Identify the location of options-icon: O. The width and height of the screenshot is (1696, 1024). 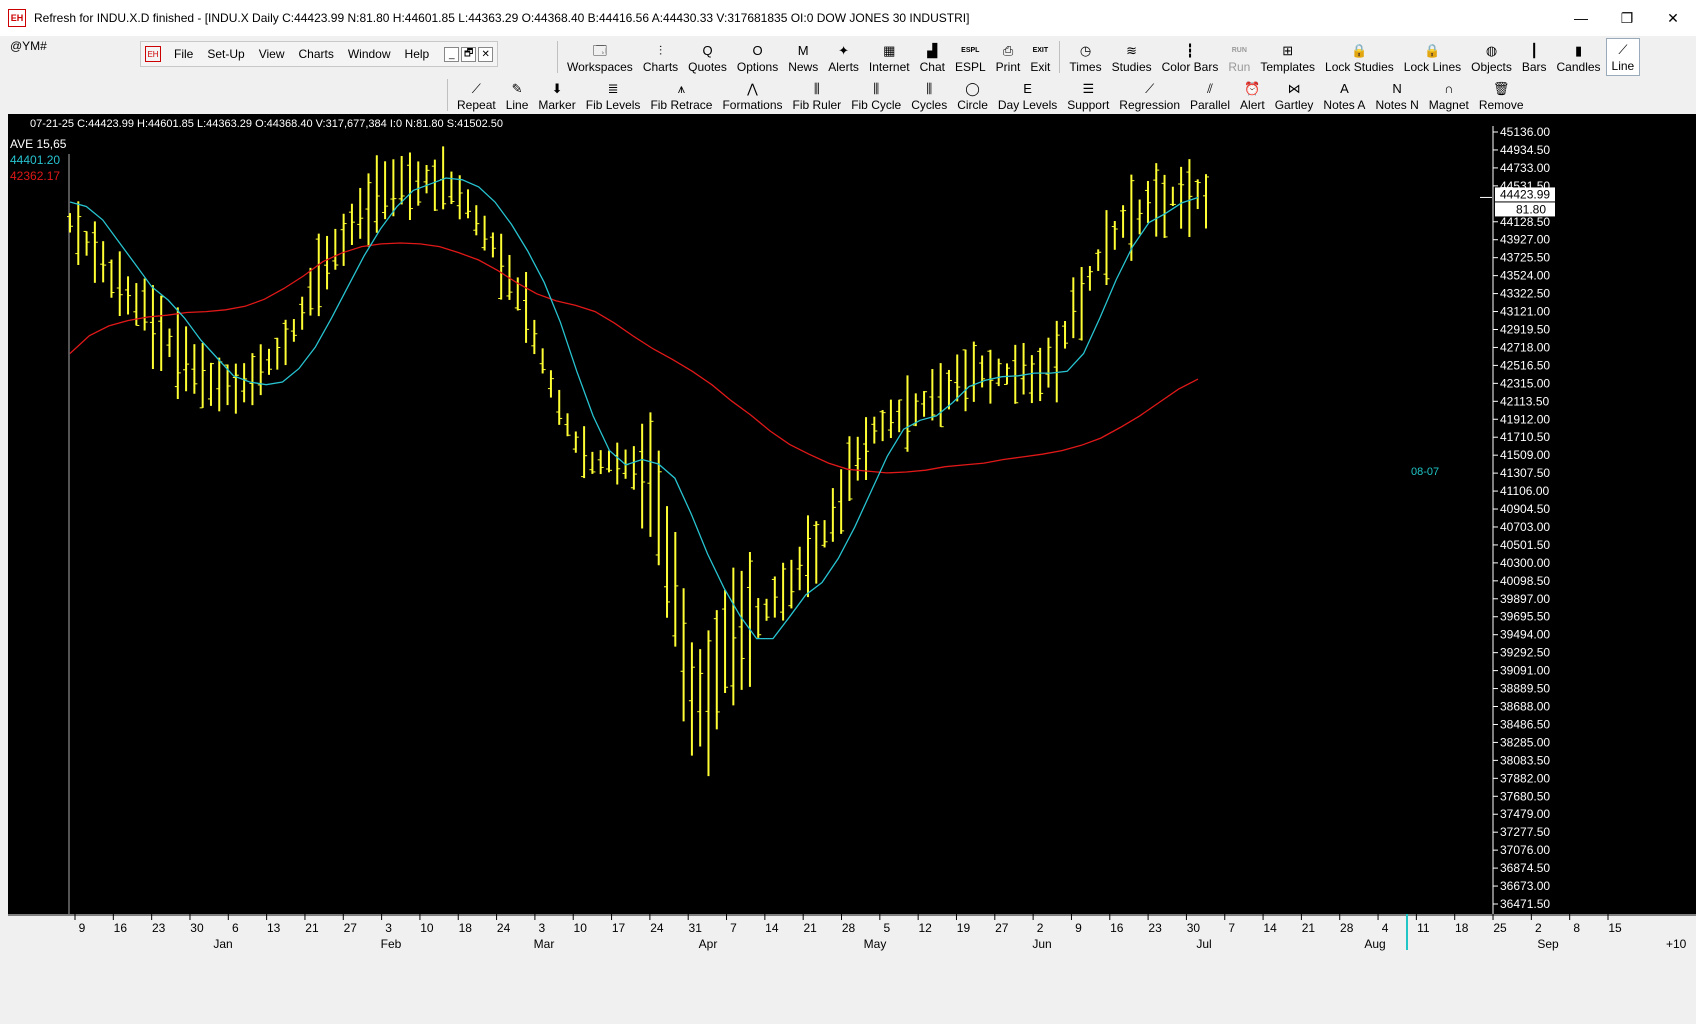
(757, 50).